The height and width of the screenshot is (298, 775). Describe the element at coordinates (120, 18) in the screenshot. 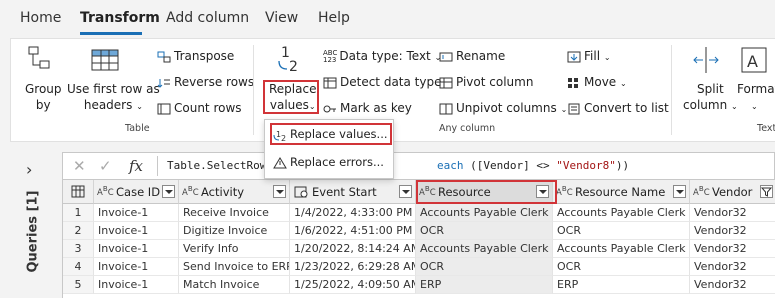

I see `tab-transform: Transform` at that location.